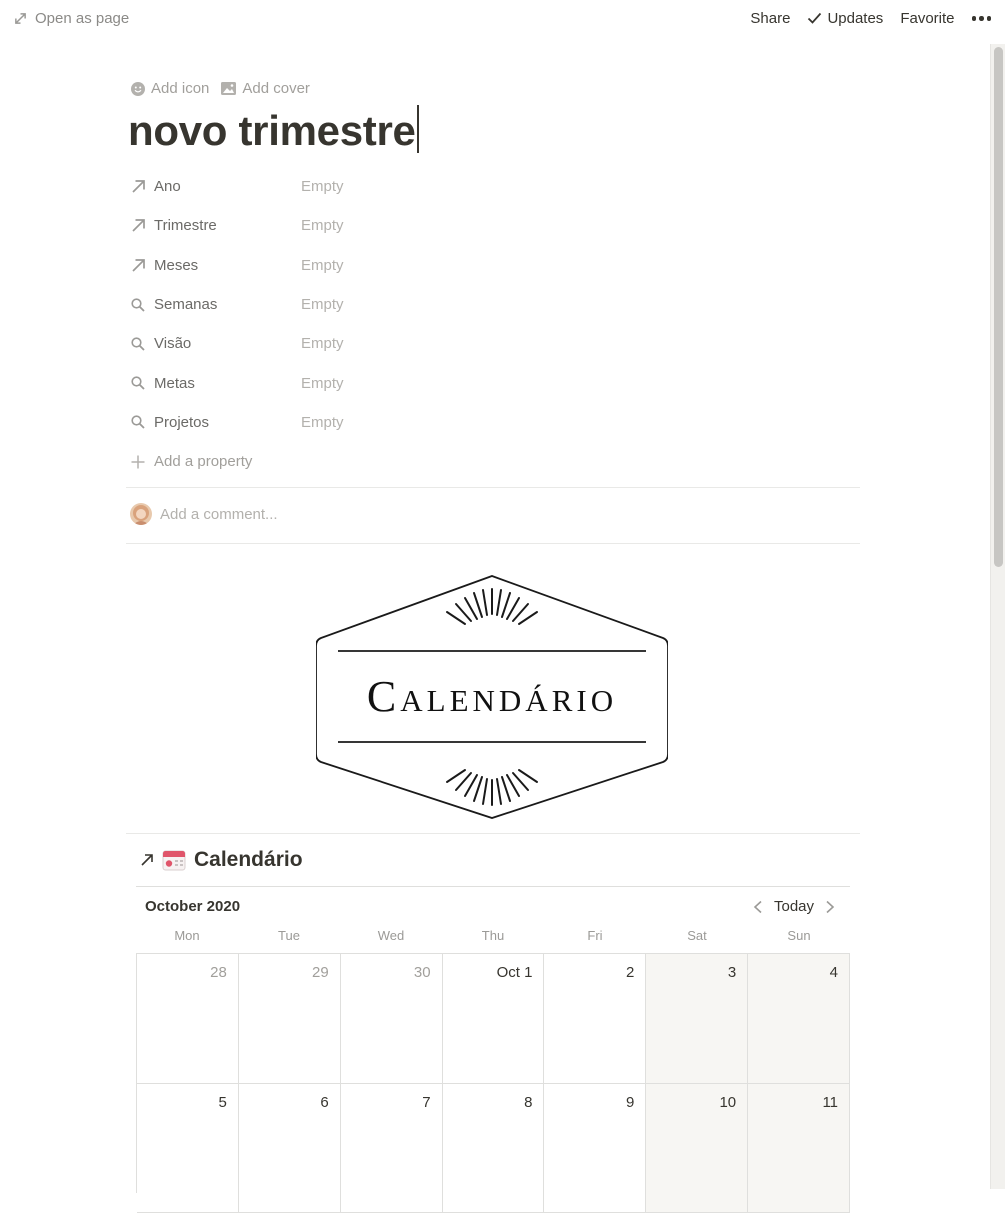 Image resolution: width=1005 pixels, height=1213 pixels. I want to click on property-row-trimestre: Trimestre Empty, so click(494, 225).